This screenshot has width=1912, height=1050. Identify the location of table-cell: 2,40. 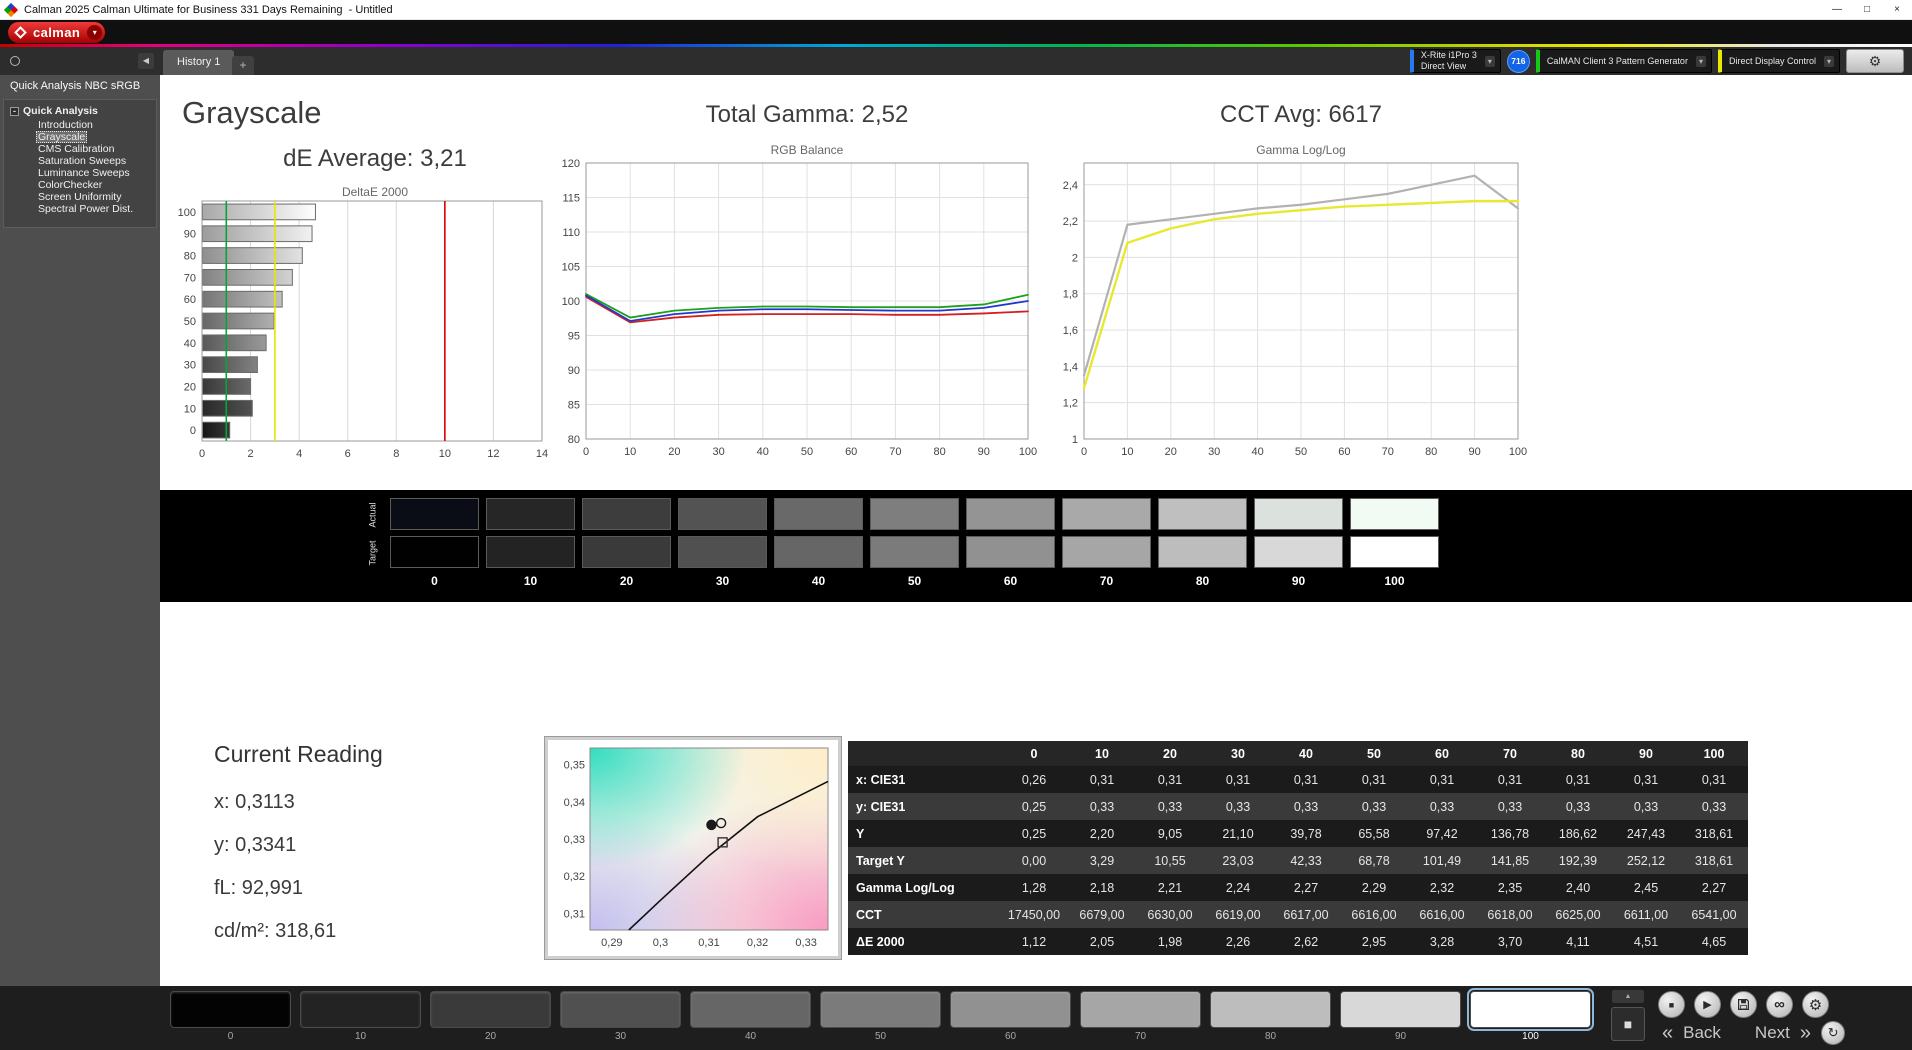
(1578, 887).